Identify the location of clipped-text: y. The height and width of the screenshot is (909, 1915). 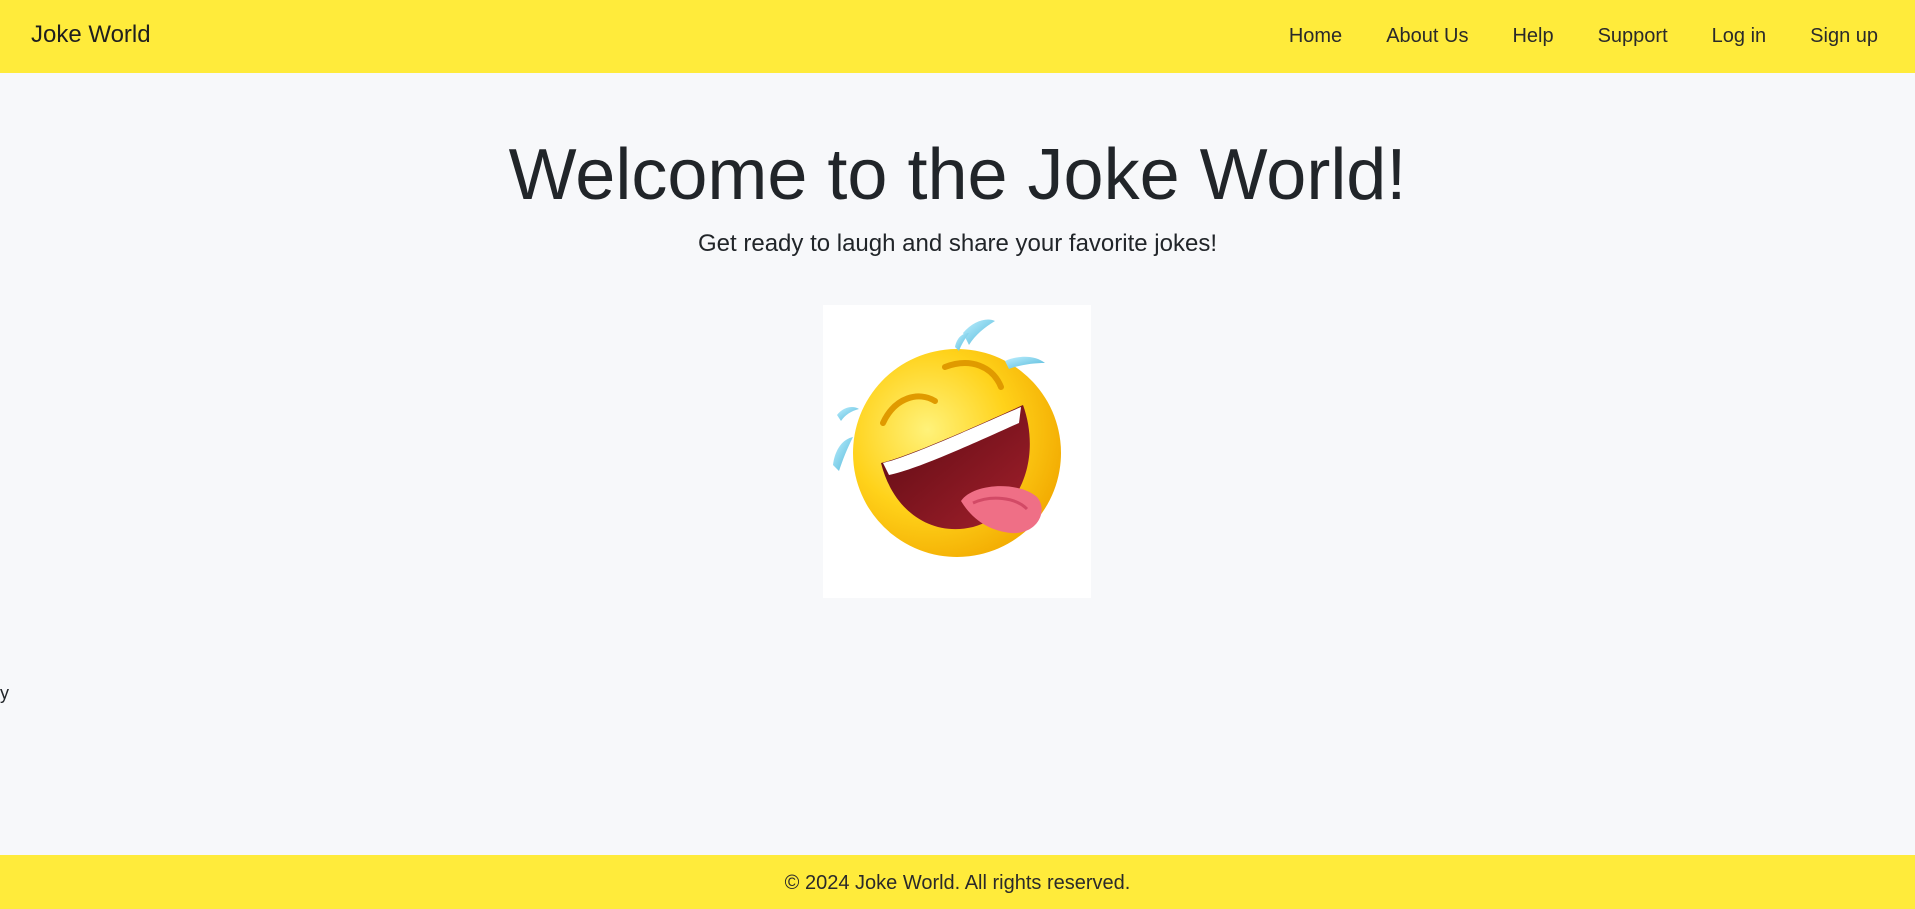
(4, 693).